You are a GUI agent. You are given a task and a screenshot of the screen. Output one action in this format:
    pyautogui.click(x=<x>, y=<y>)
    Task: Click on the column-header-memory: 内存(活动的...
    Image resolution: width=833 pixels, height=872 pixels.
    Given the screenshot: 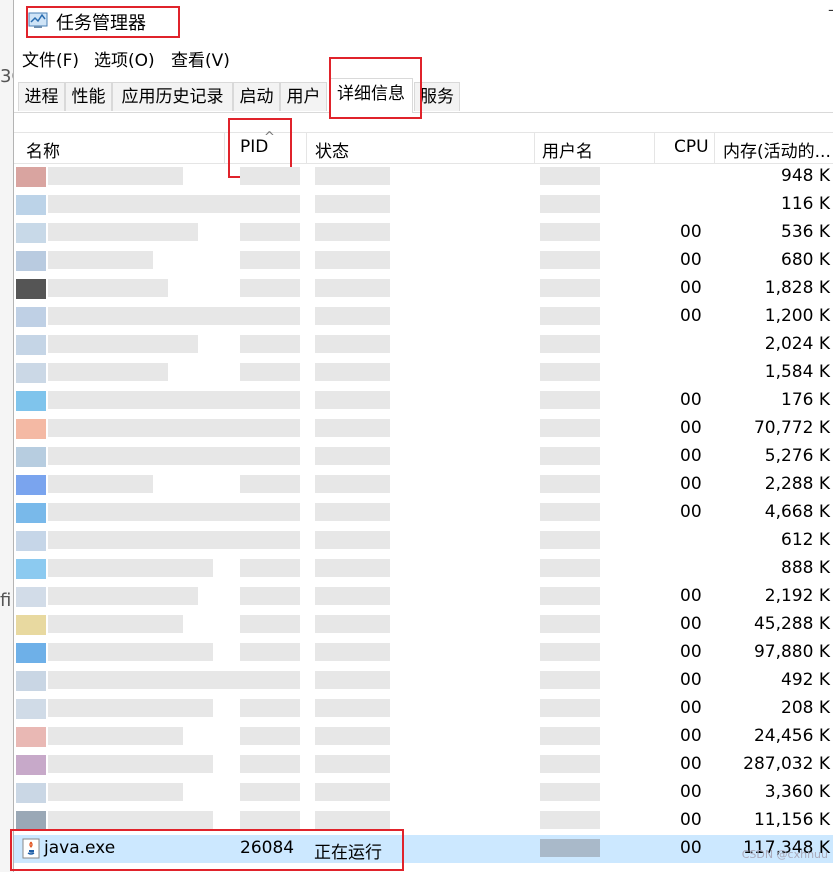 What is the action you would take?
    pyautogui.click(x=777, y=149)
    